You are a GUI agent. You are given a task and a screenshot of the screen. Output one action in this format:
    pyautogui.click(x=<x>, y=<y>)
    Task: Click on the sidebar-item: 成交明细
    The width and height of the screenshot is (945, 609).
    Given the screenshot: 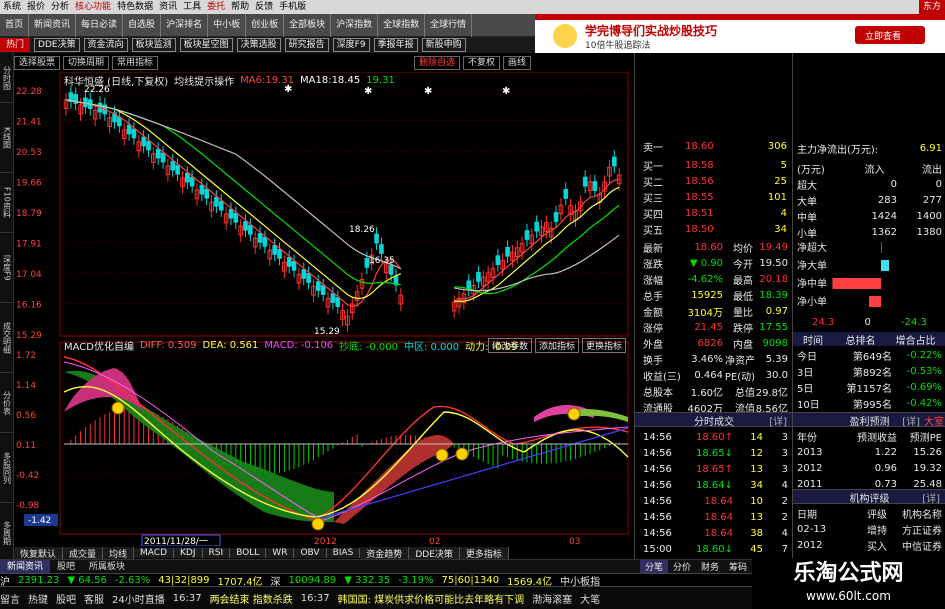 What is the action you would take?
    pyautogui.click(x=7, y=338)
    